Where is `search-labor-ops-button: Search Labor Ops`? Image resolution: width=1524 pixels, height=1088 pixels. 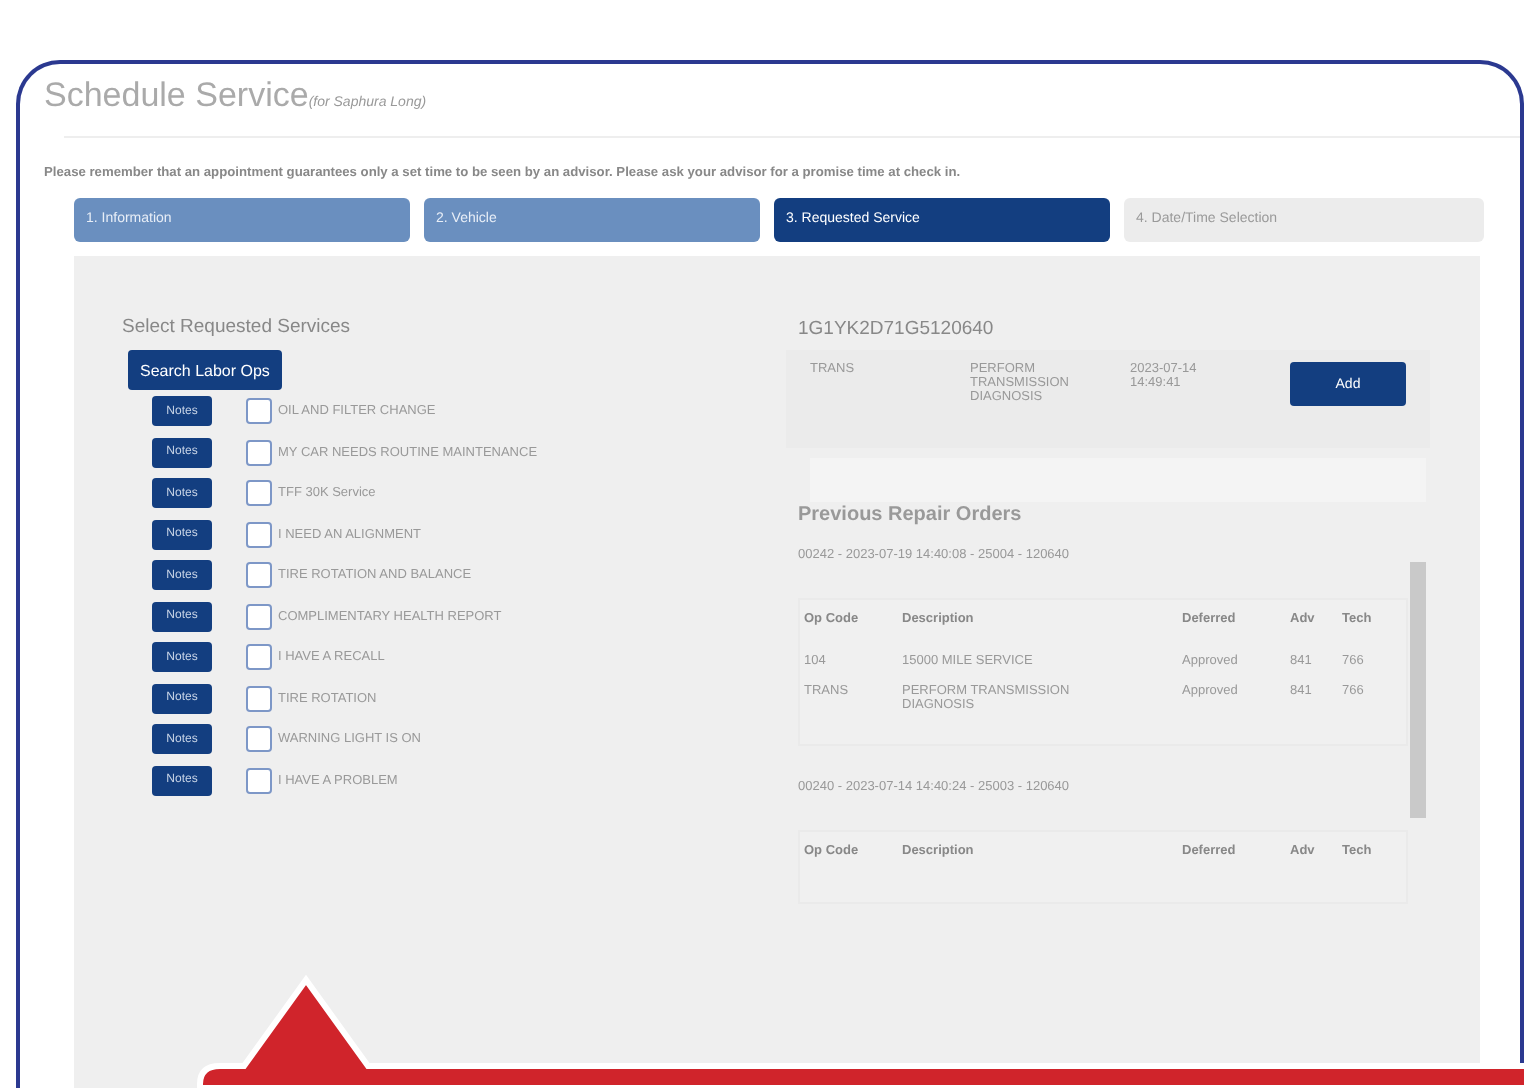
search-labor-ops-button: Search Labor Ops is located at coordinates (205, 370).